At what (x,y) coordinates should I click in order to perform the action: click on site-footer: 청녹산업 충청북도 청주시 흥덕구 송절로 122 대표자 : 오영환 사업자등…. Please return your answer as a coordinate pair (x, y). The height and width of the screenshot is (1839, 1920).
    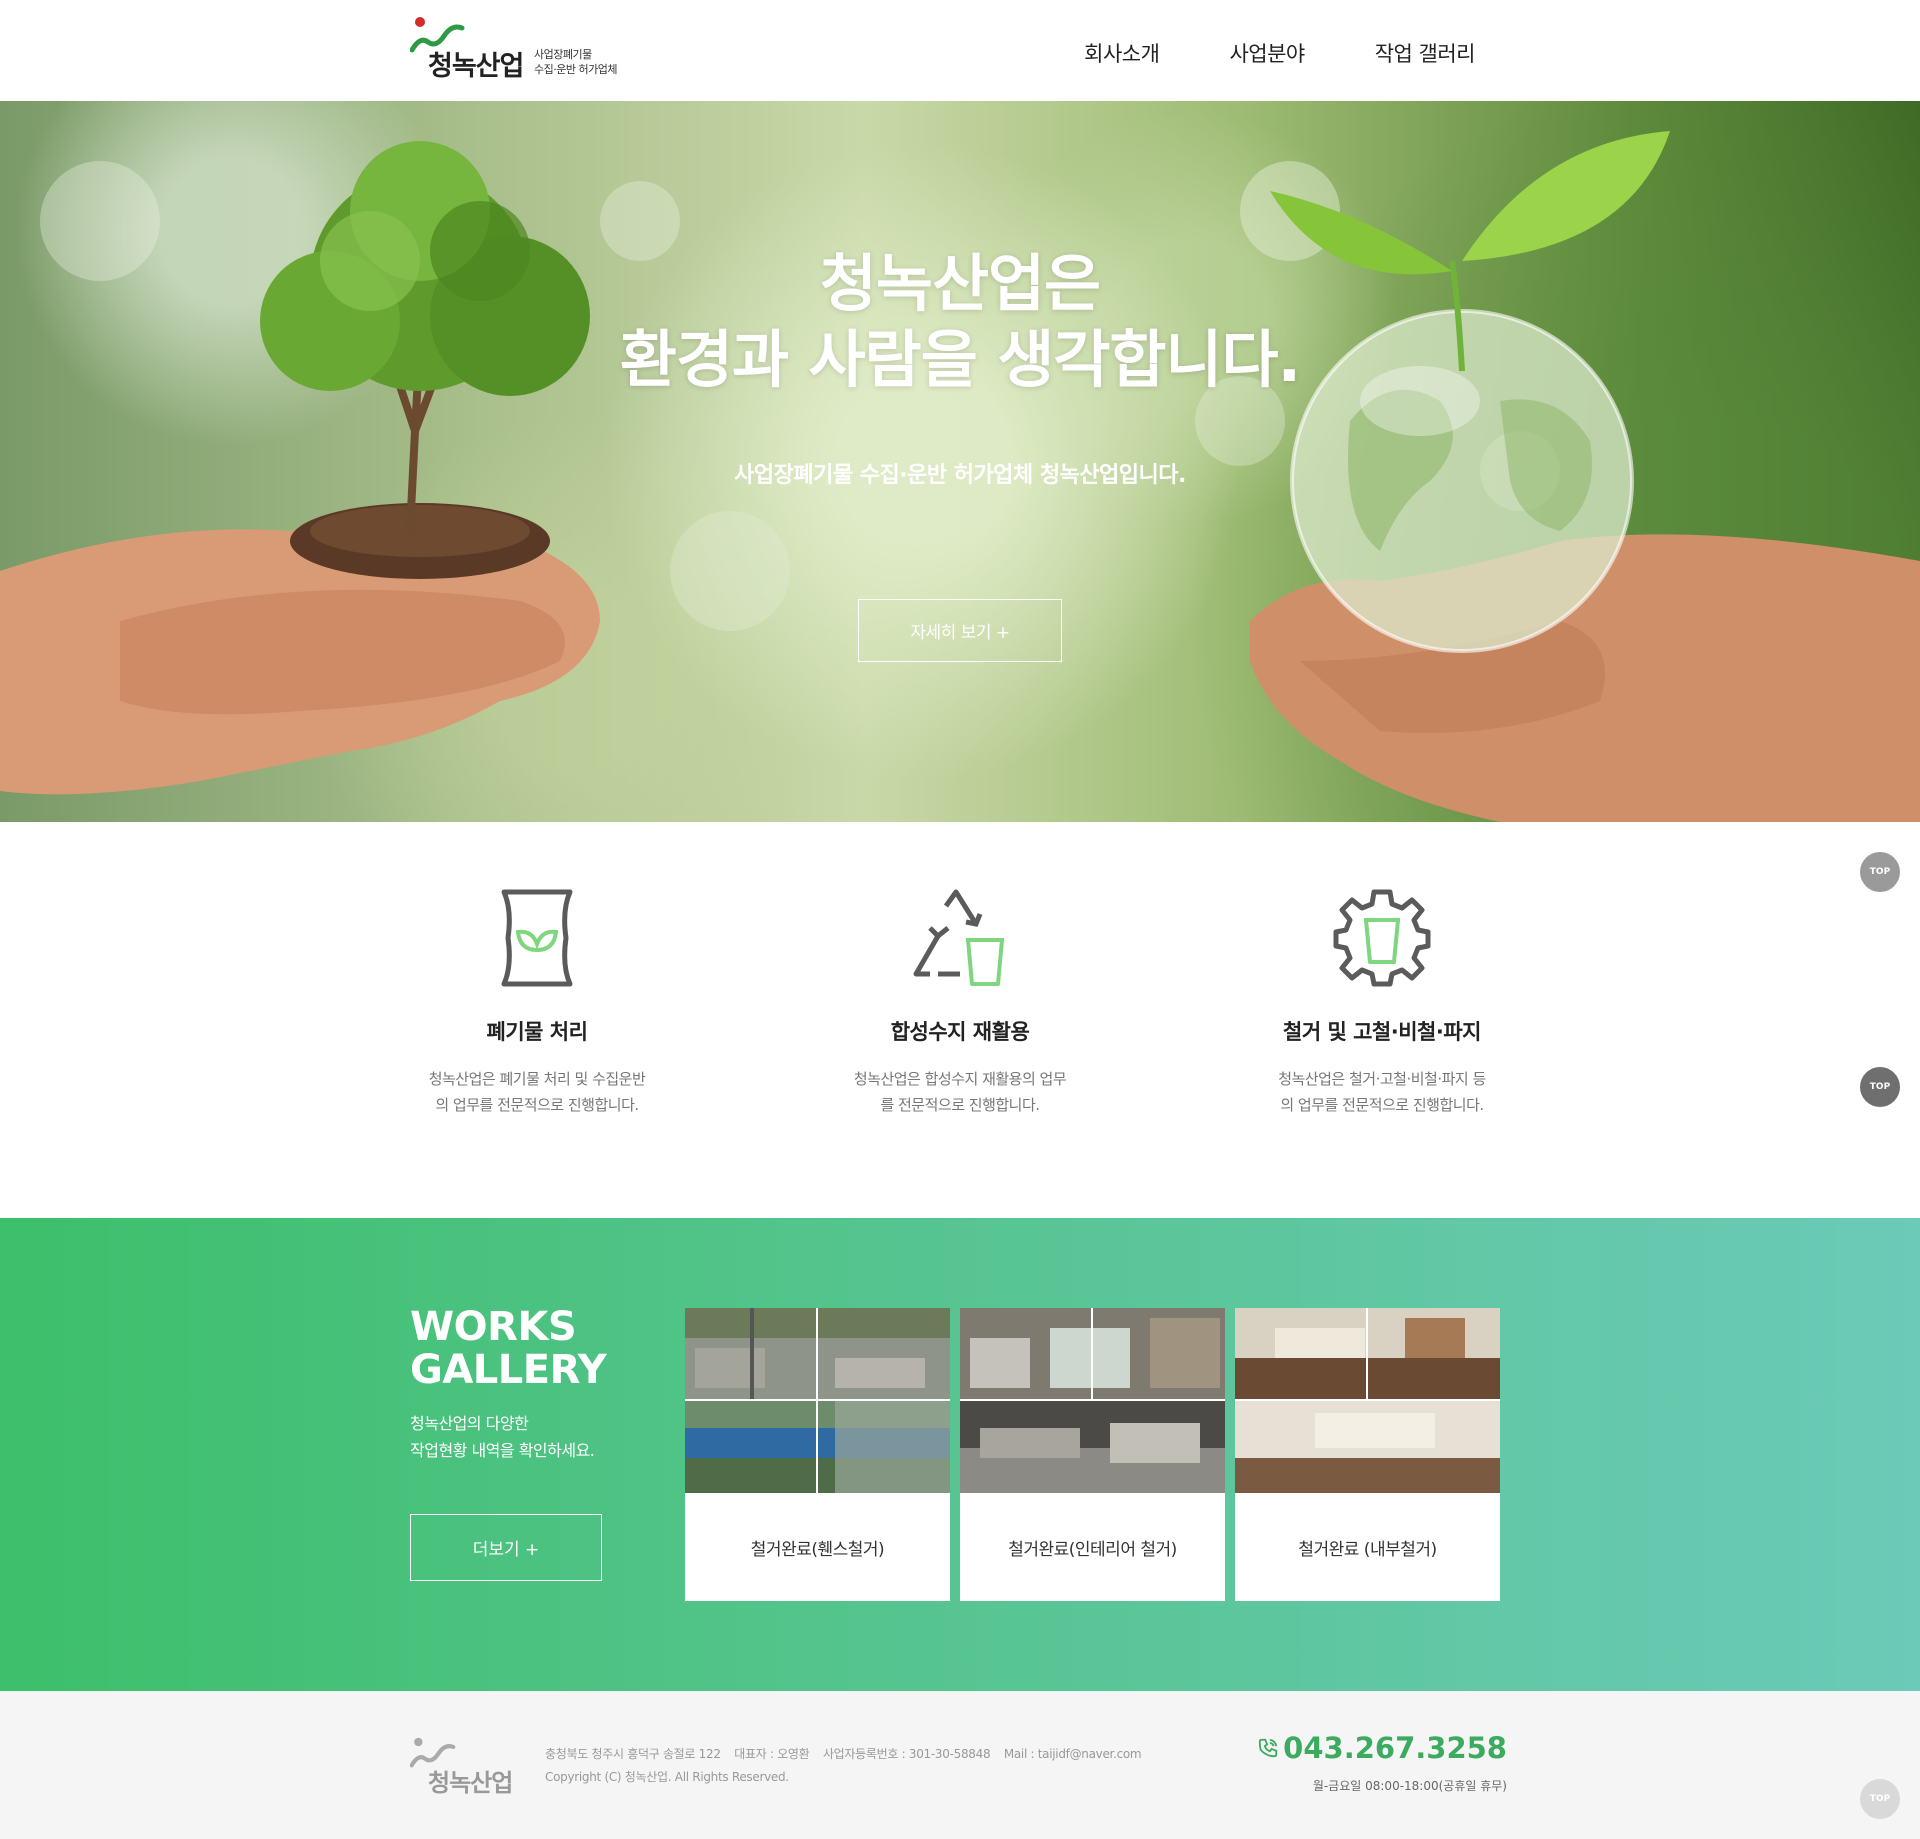
    Looking at the image, I should click on (960, 1765).